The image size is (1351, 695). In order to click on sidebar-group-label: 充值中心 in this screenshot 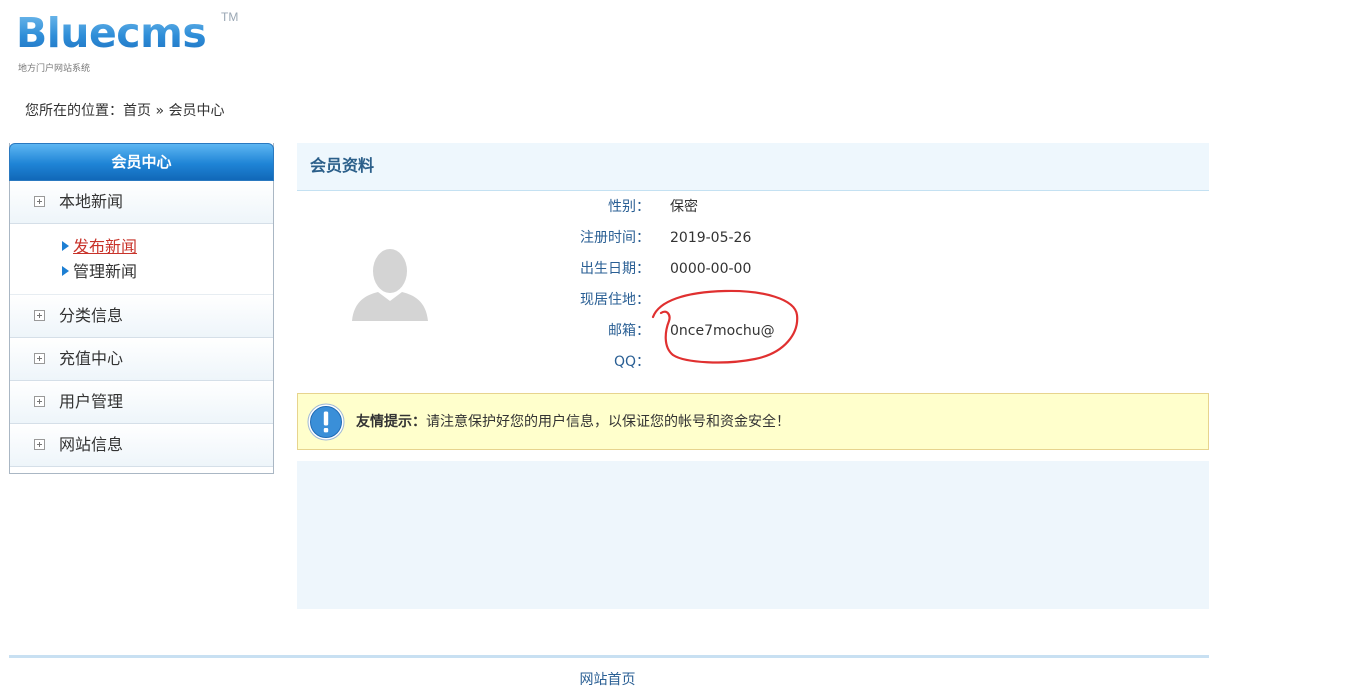, I will do `click(91, 358)`.